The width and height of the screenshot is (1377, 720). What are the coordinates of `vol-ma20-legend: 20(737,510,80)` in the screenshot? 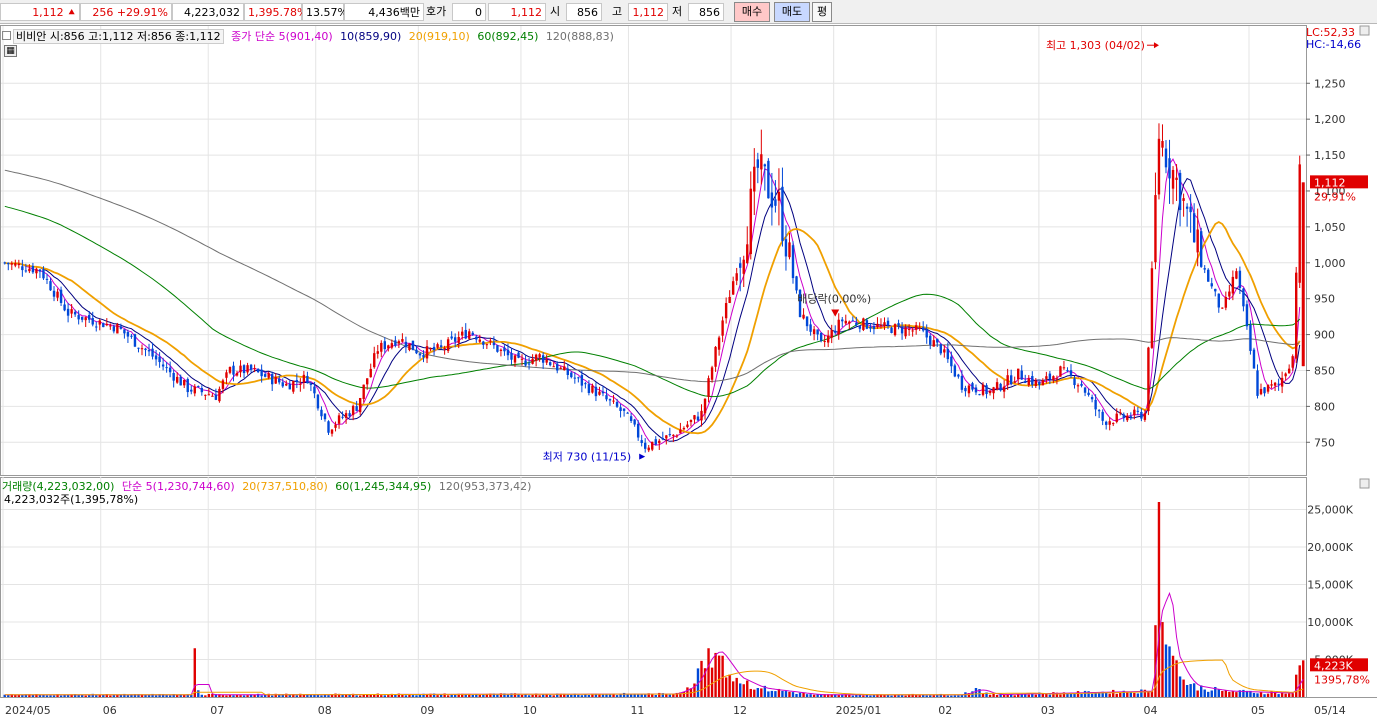 It's located at (285, 486).